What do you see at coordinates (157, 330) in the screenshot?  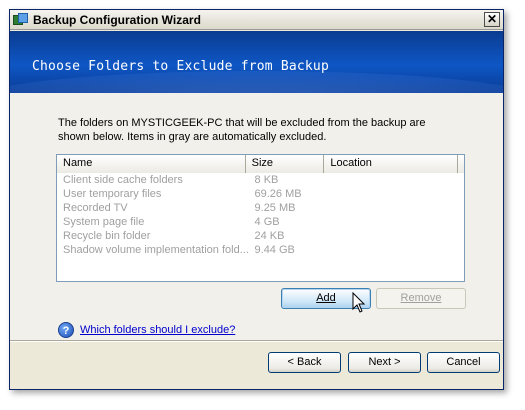 I see `help-link: Which folders should I exclude?` at bounding box center [157, 330].